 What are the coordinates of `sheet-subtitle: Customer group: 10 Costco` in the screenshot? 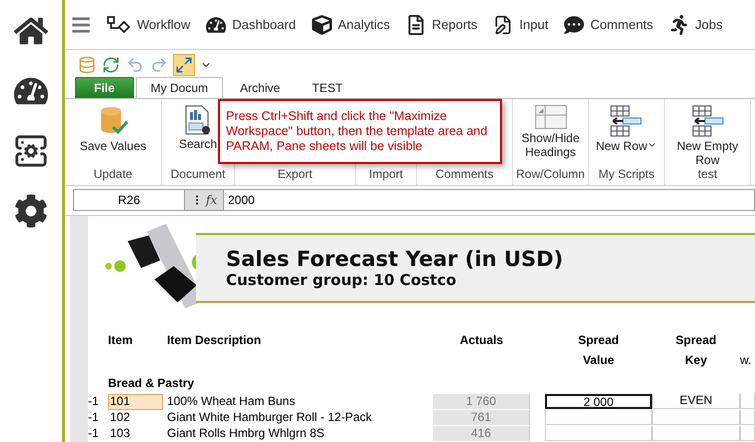 It's located at (342, 280).